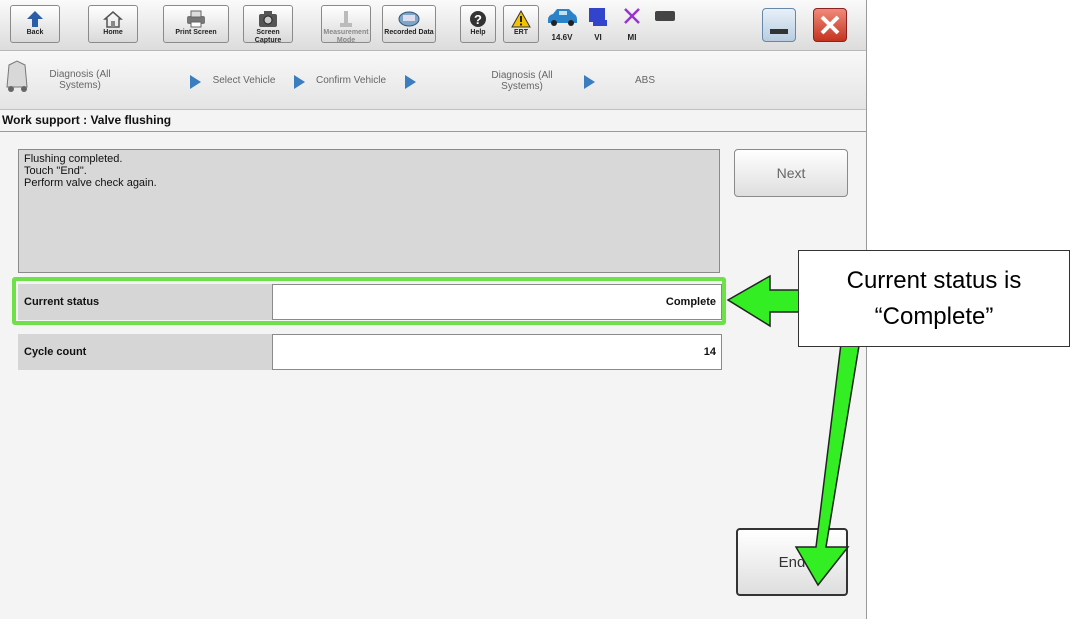 This screenshot has width=1073, height=619. I want to click on callout-line-1: Current status is, so click(934, 280).